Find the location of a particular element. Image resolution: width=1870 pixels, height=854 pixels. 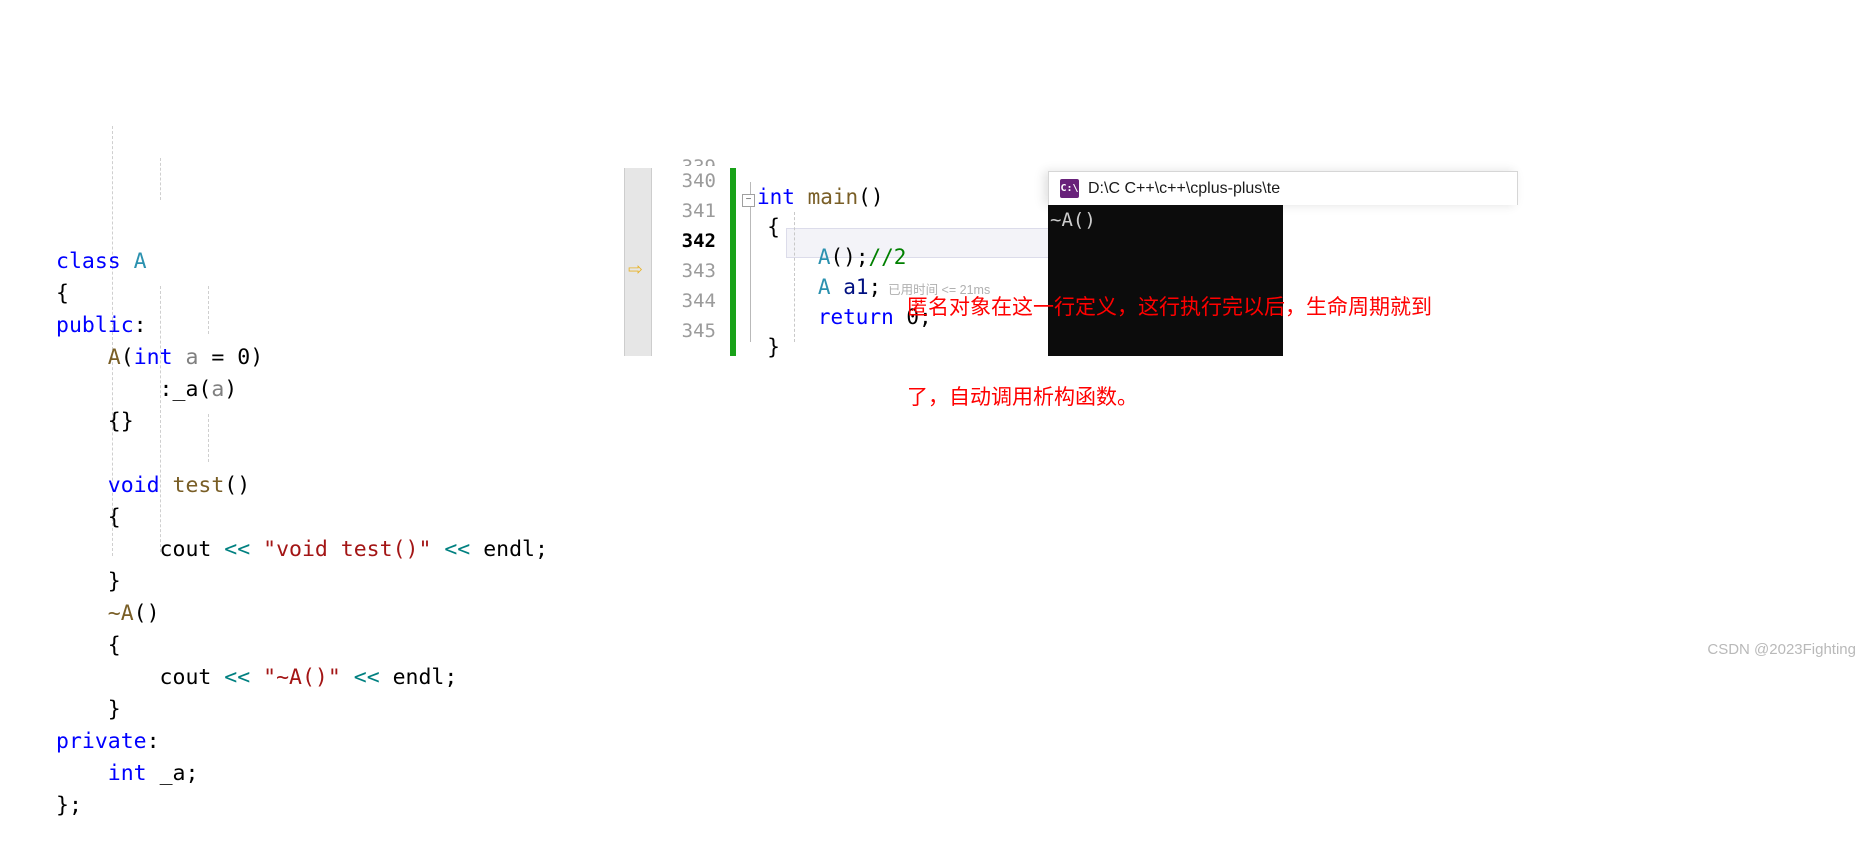

code-line: − int main() is located at coordinates (866, 197).